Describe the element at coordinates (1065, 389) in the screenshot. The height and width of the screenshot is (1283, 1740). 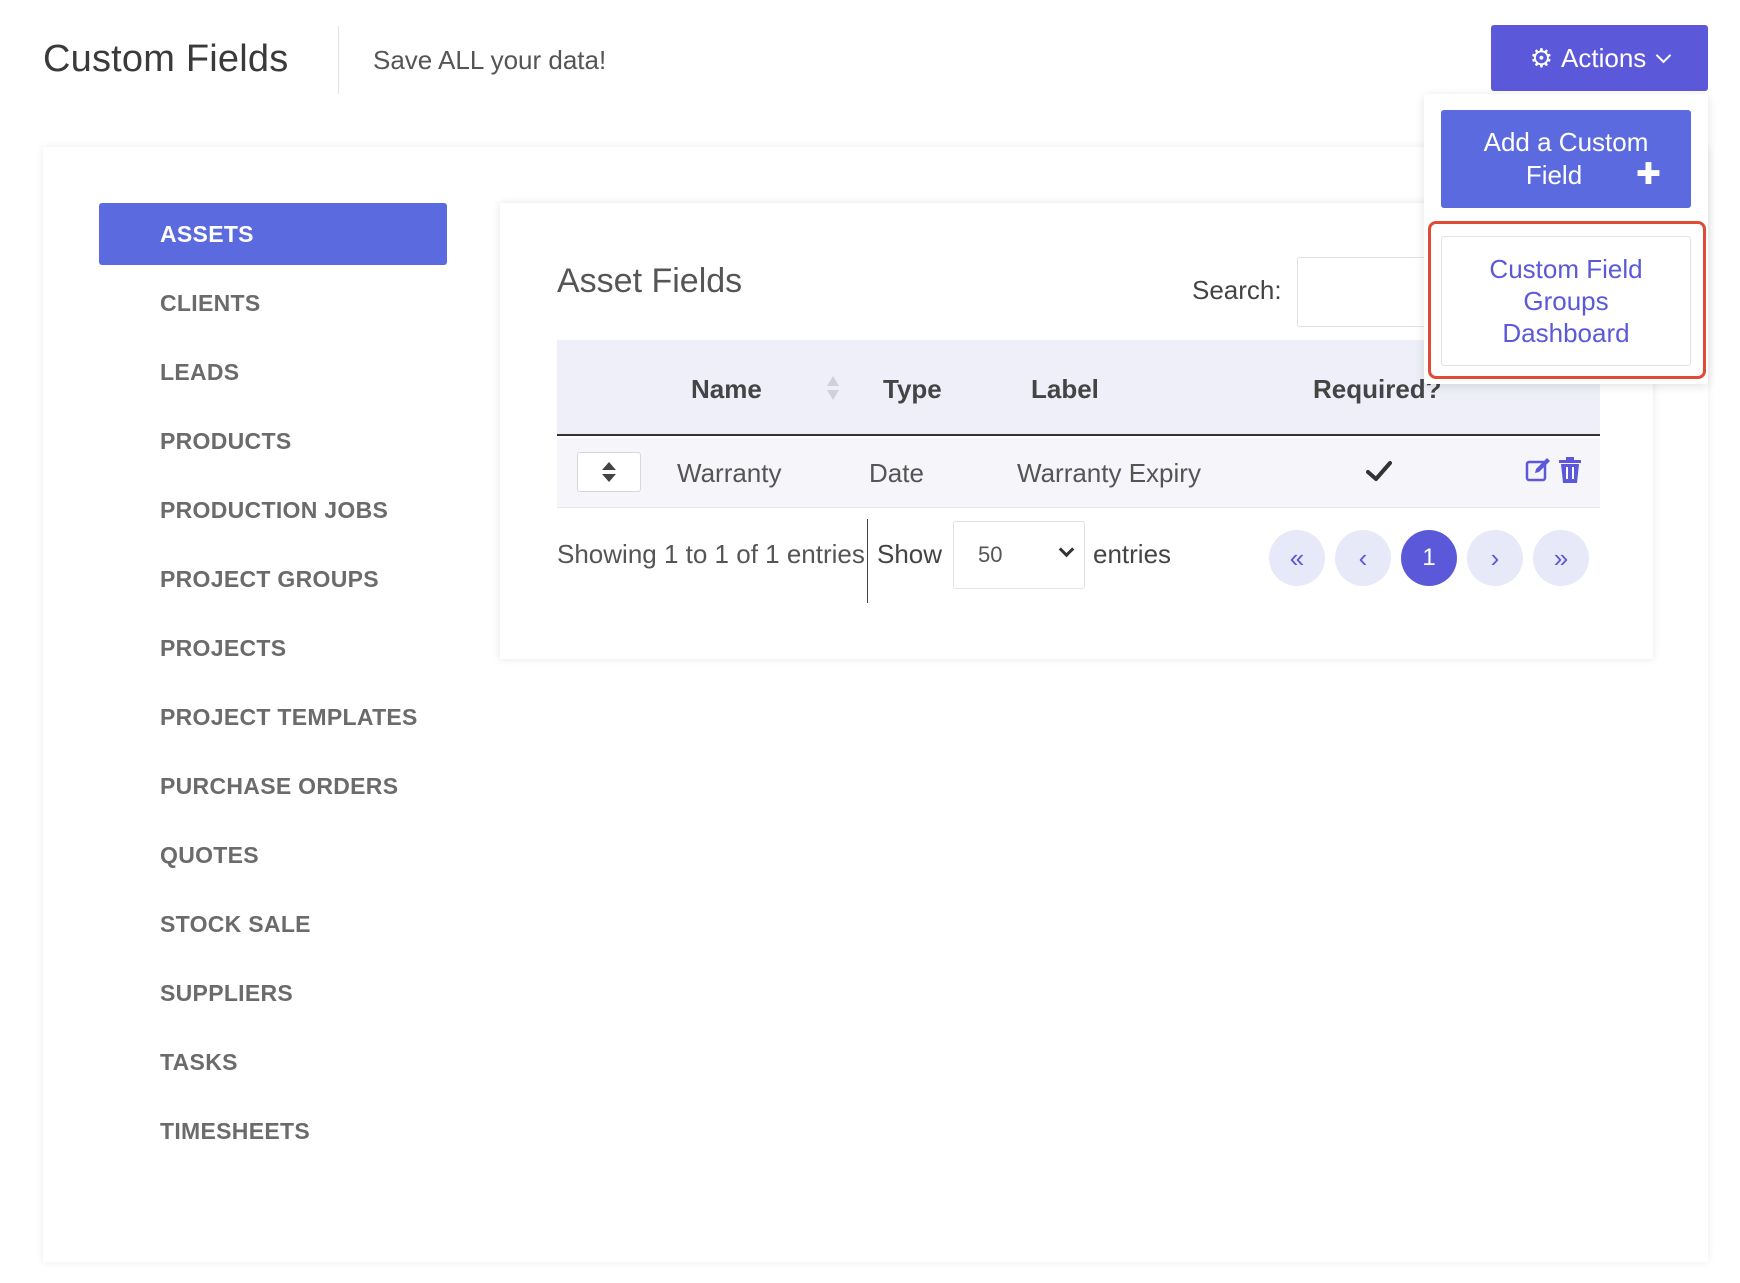
I see `column-header-label: Label` at that location.